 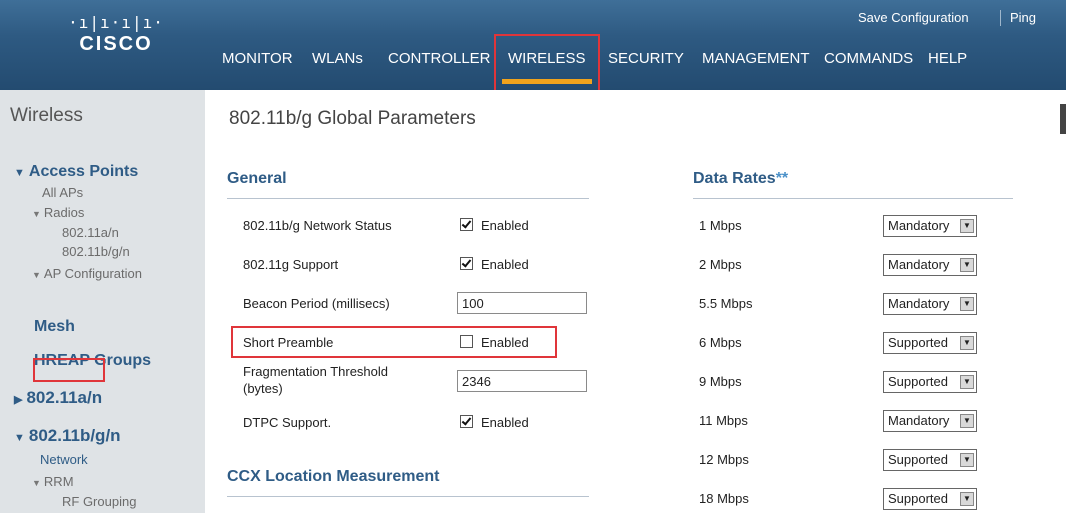 I want to click on menu-controller: CONTROLLER, so click(x=439, y=58).